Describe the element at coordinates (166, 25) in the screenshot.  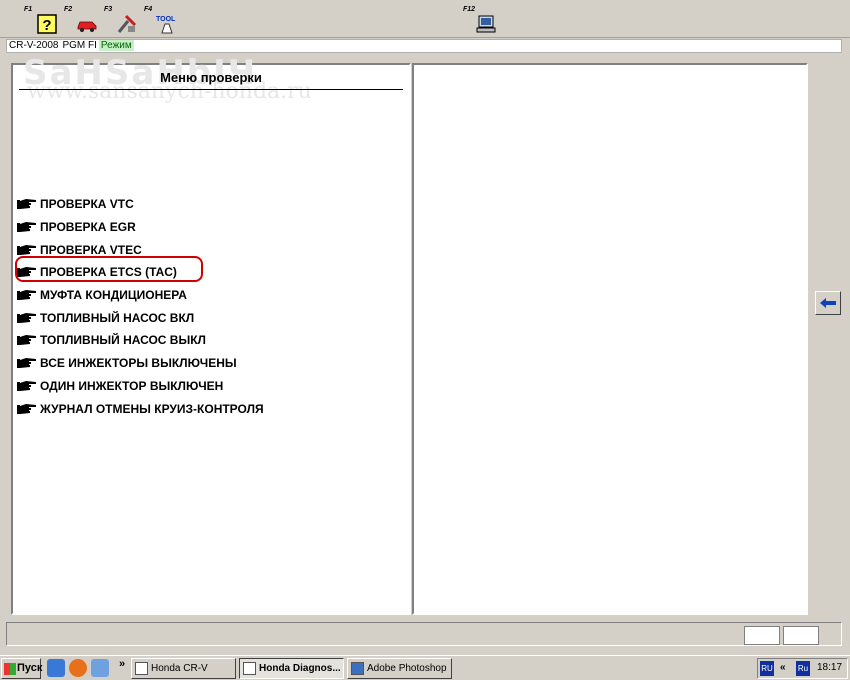
I see `tool-icon: TOOL` at that location.